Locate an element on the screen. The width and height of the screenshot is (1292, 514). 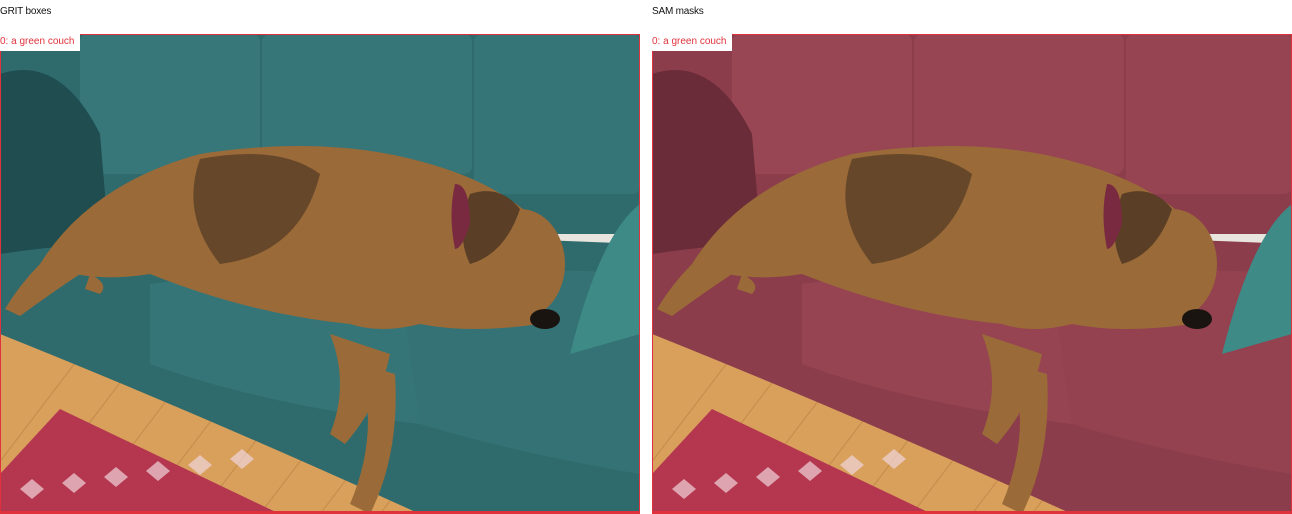
panel-title: SAM masks is located at coordinates (678, 11).